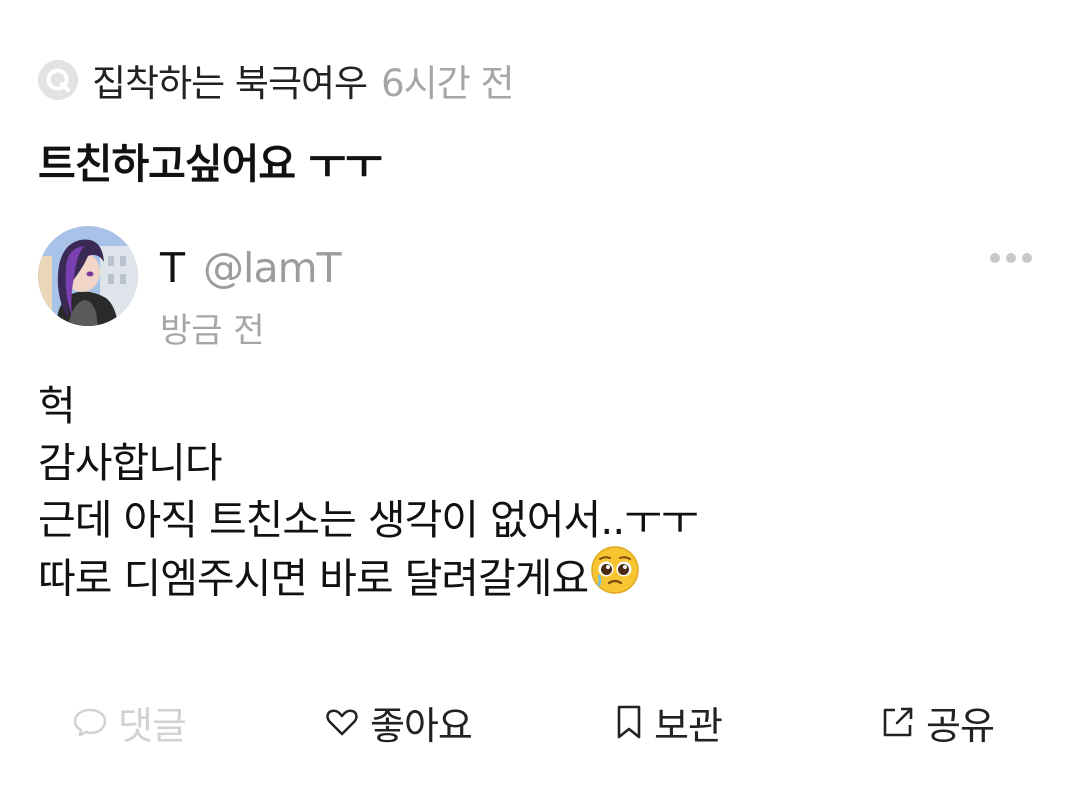  I want to click on answer-line: 감사합니다, so click(130, 463).